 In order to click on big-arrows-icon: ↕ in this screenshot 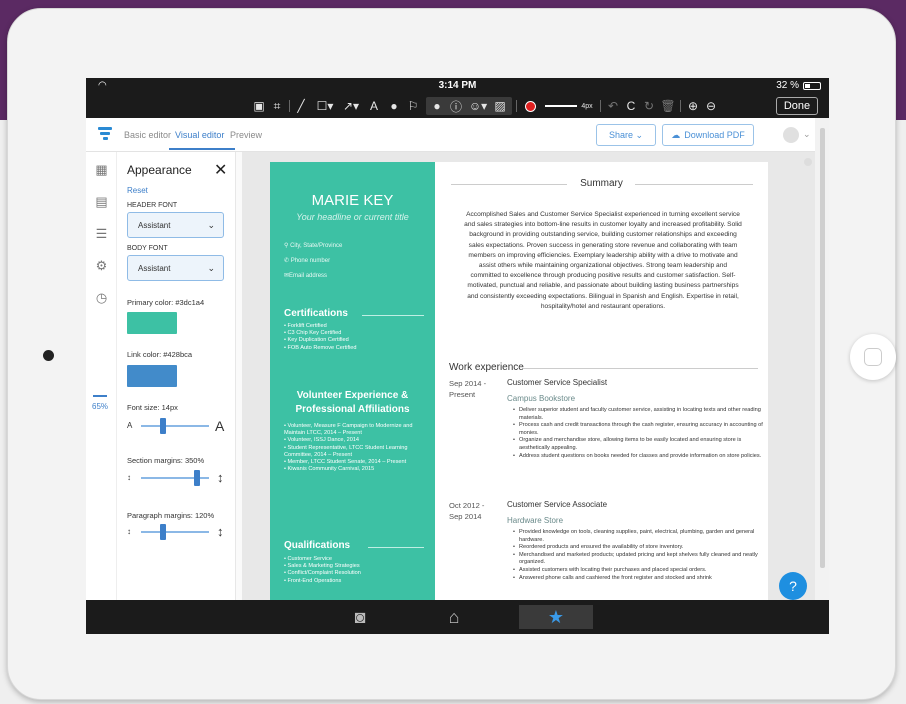, I will do `click(220, 531)`.